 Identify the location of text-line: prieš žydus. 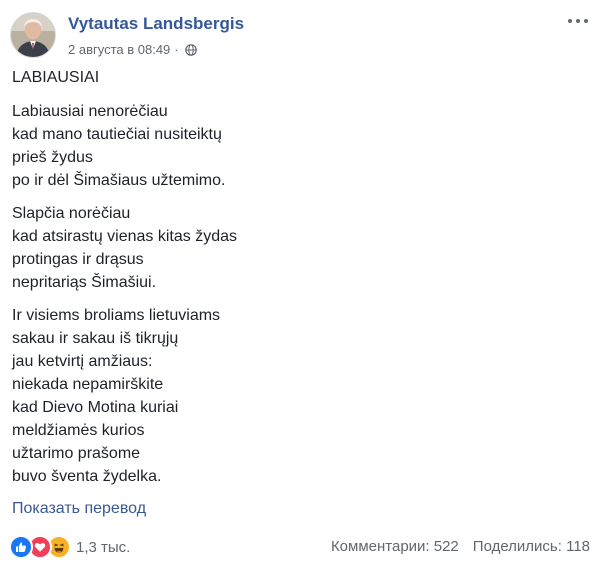
(52, 157).